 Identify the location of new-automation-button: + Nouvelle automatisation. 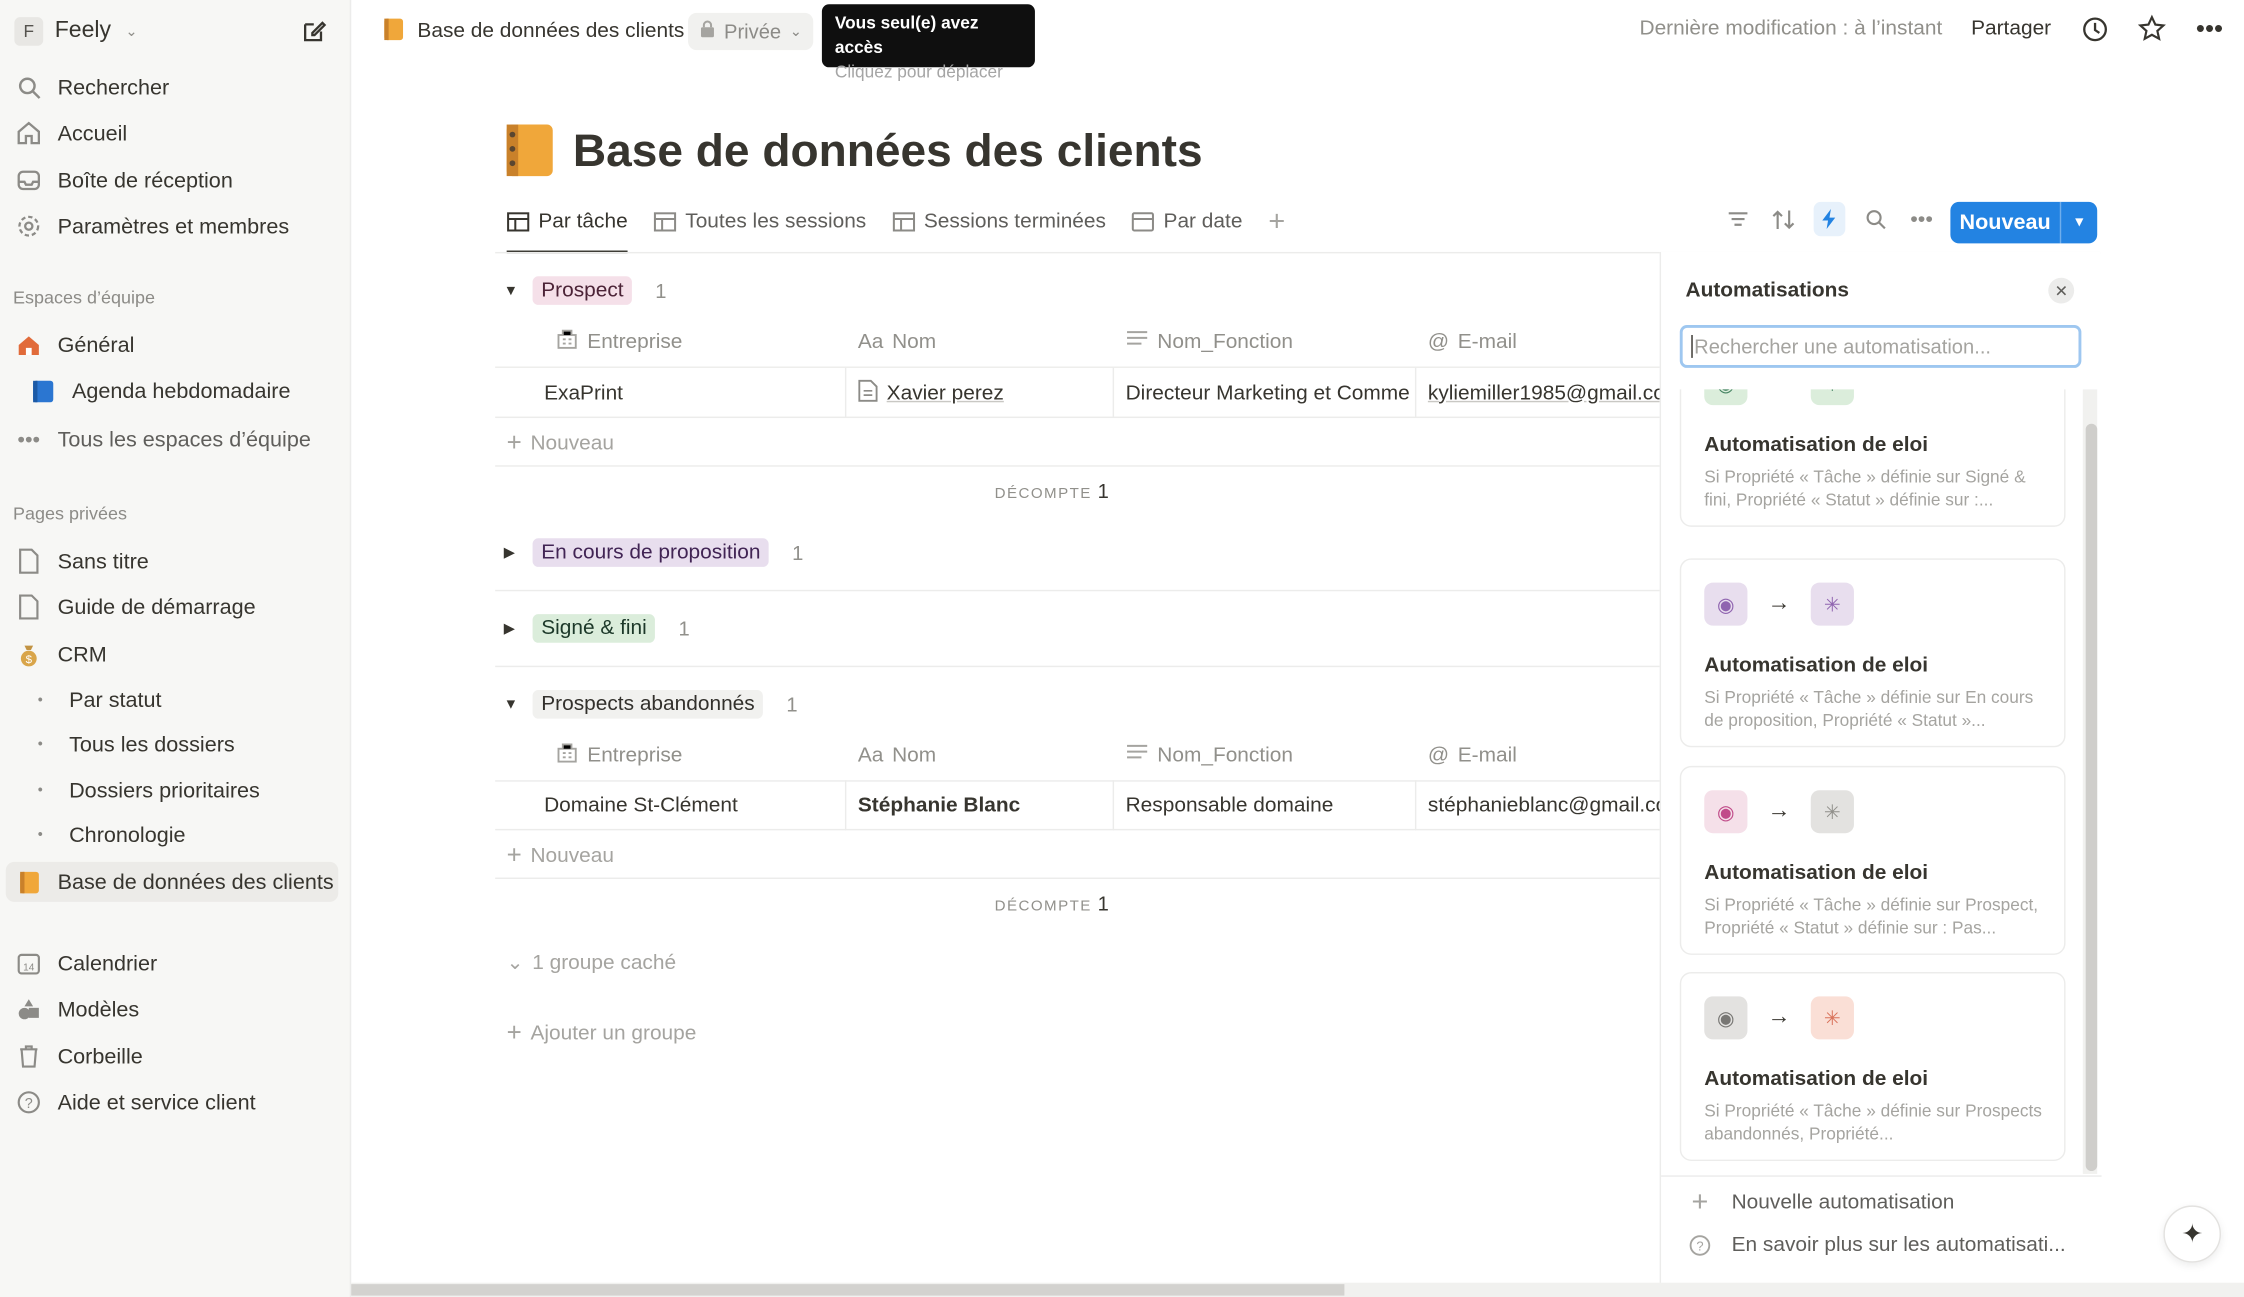
(1821, 1201).